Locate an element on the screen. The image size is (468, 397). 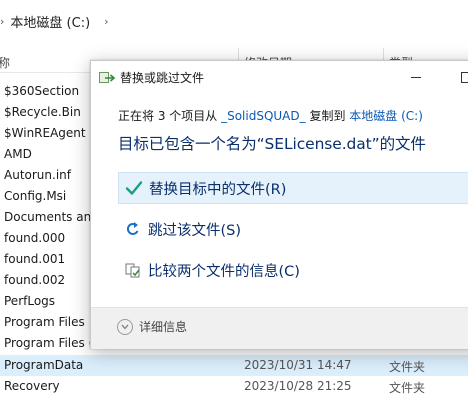
skip-arrow-icon is located at coordinates (133, 229).